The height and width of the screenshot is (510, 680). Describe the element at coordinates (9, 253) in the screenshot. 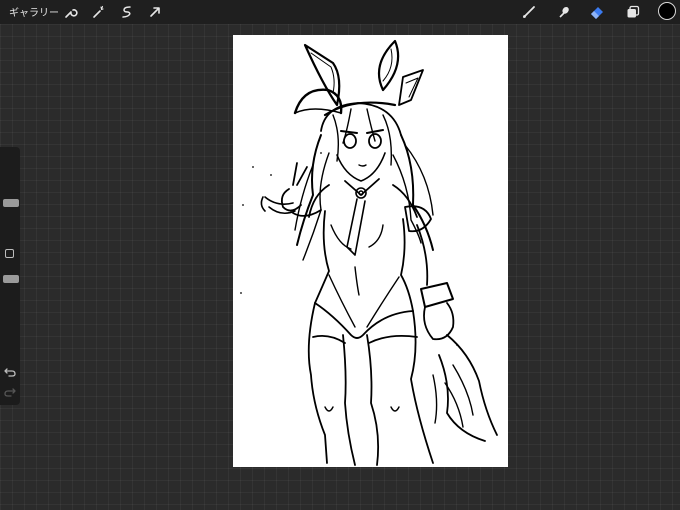

I see `modify-square-icon` at that location.